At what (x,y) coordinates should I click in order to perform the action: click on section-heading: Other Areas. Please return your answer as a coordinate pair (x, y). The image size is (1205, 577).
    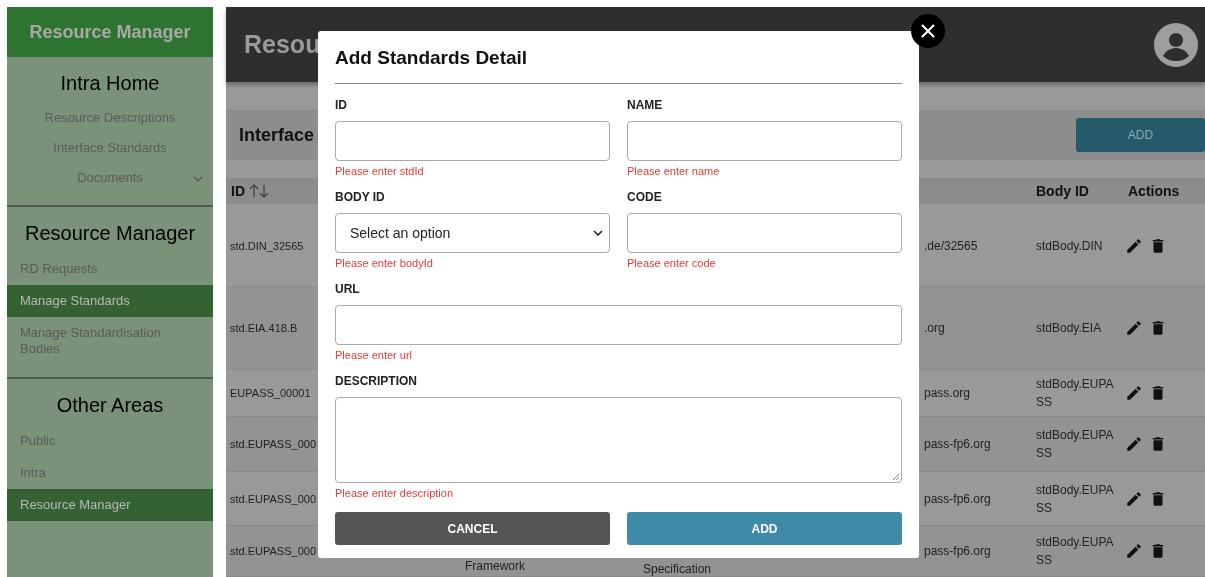
    Looking at the image, I should click on (110, 405).